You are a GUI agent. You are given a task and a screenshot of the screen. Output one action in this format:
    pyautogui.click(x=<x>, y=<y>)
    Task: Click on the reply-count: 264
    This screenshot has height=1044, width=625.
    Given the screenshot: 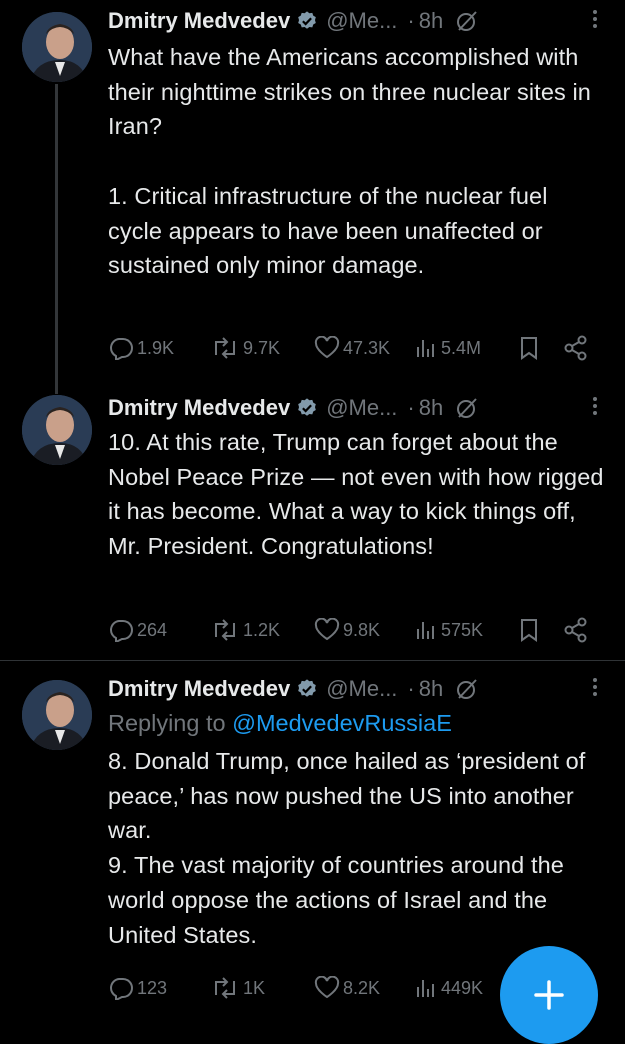 What is the action you would take?
    pyautogui.click(x=152, y=629)
    